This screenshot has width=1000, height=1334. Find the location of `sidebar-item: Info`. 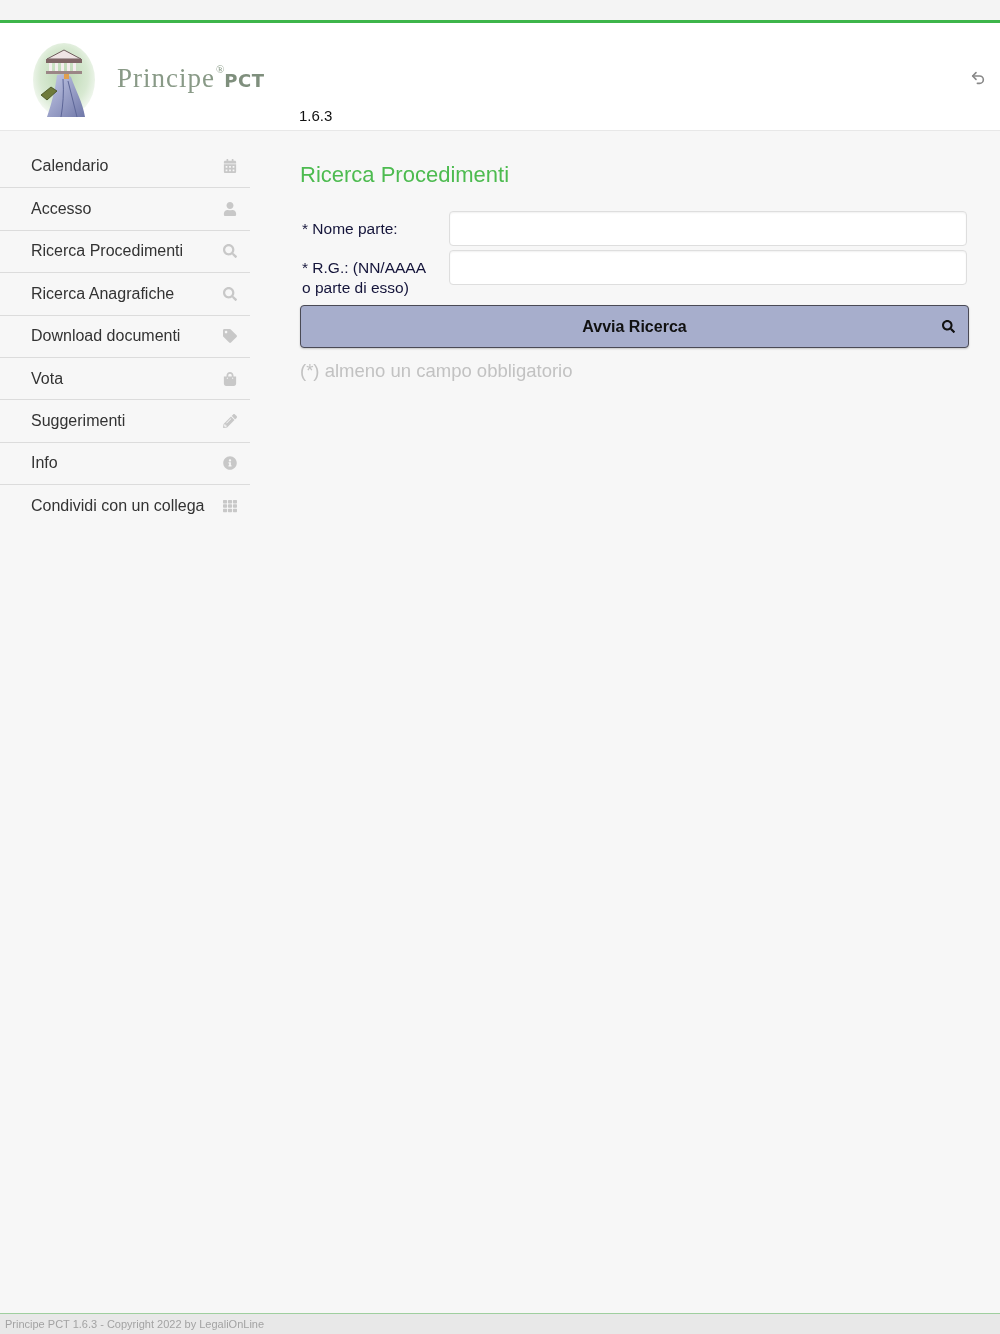

sidebar-item: Info is located at coordinates (125, 463).